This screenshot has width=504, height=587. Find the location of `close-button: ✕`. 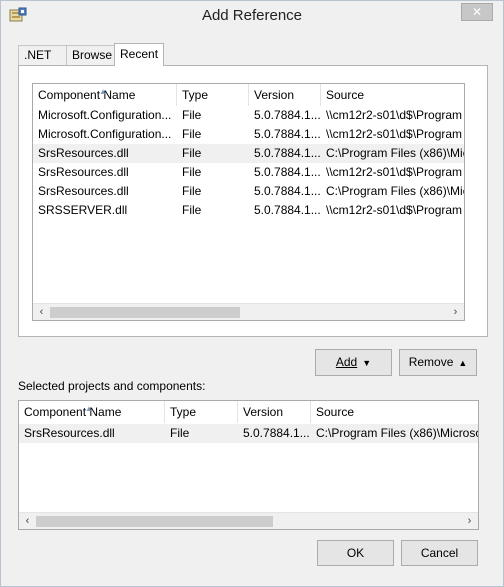

close-button: ✕ is located at coordinates (477, 12).